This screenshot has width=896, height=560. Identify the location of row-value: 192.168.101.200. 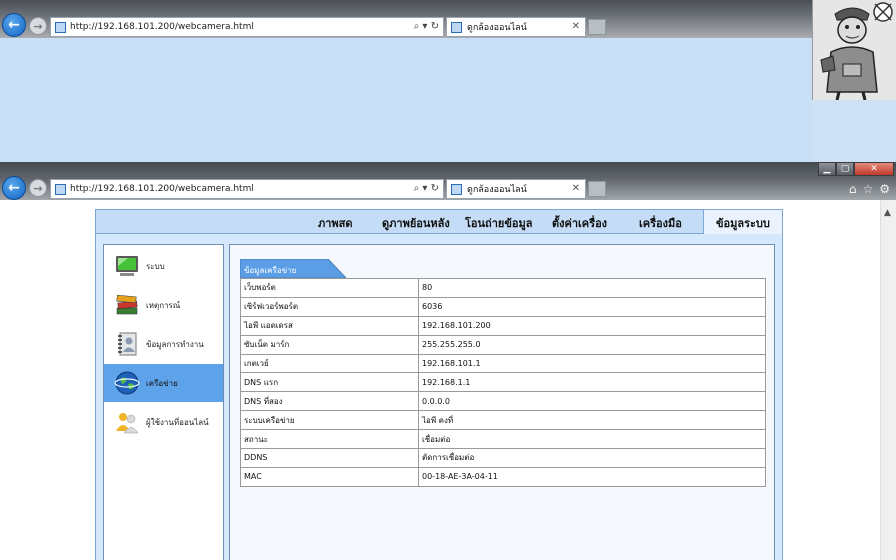
(592, 325).